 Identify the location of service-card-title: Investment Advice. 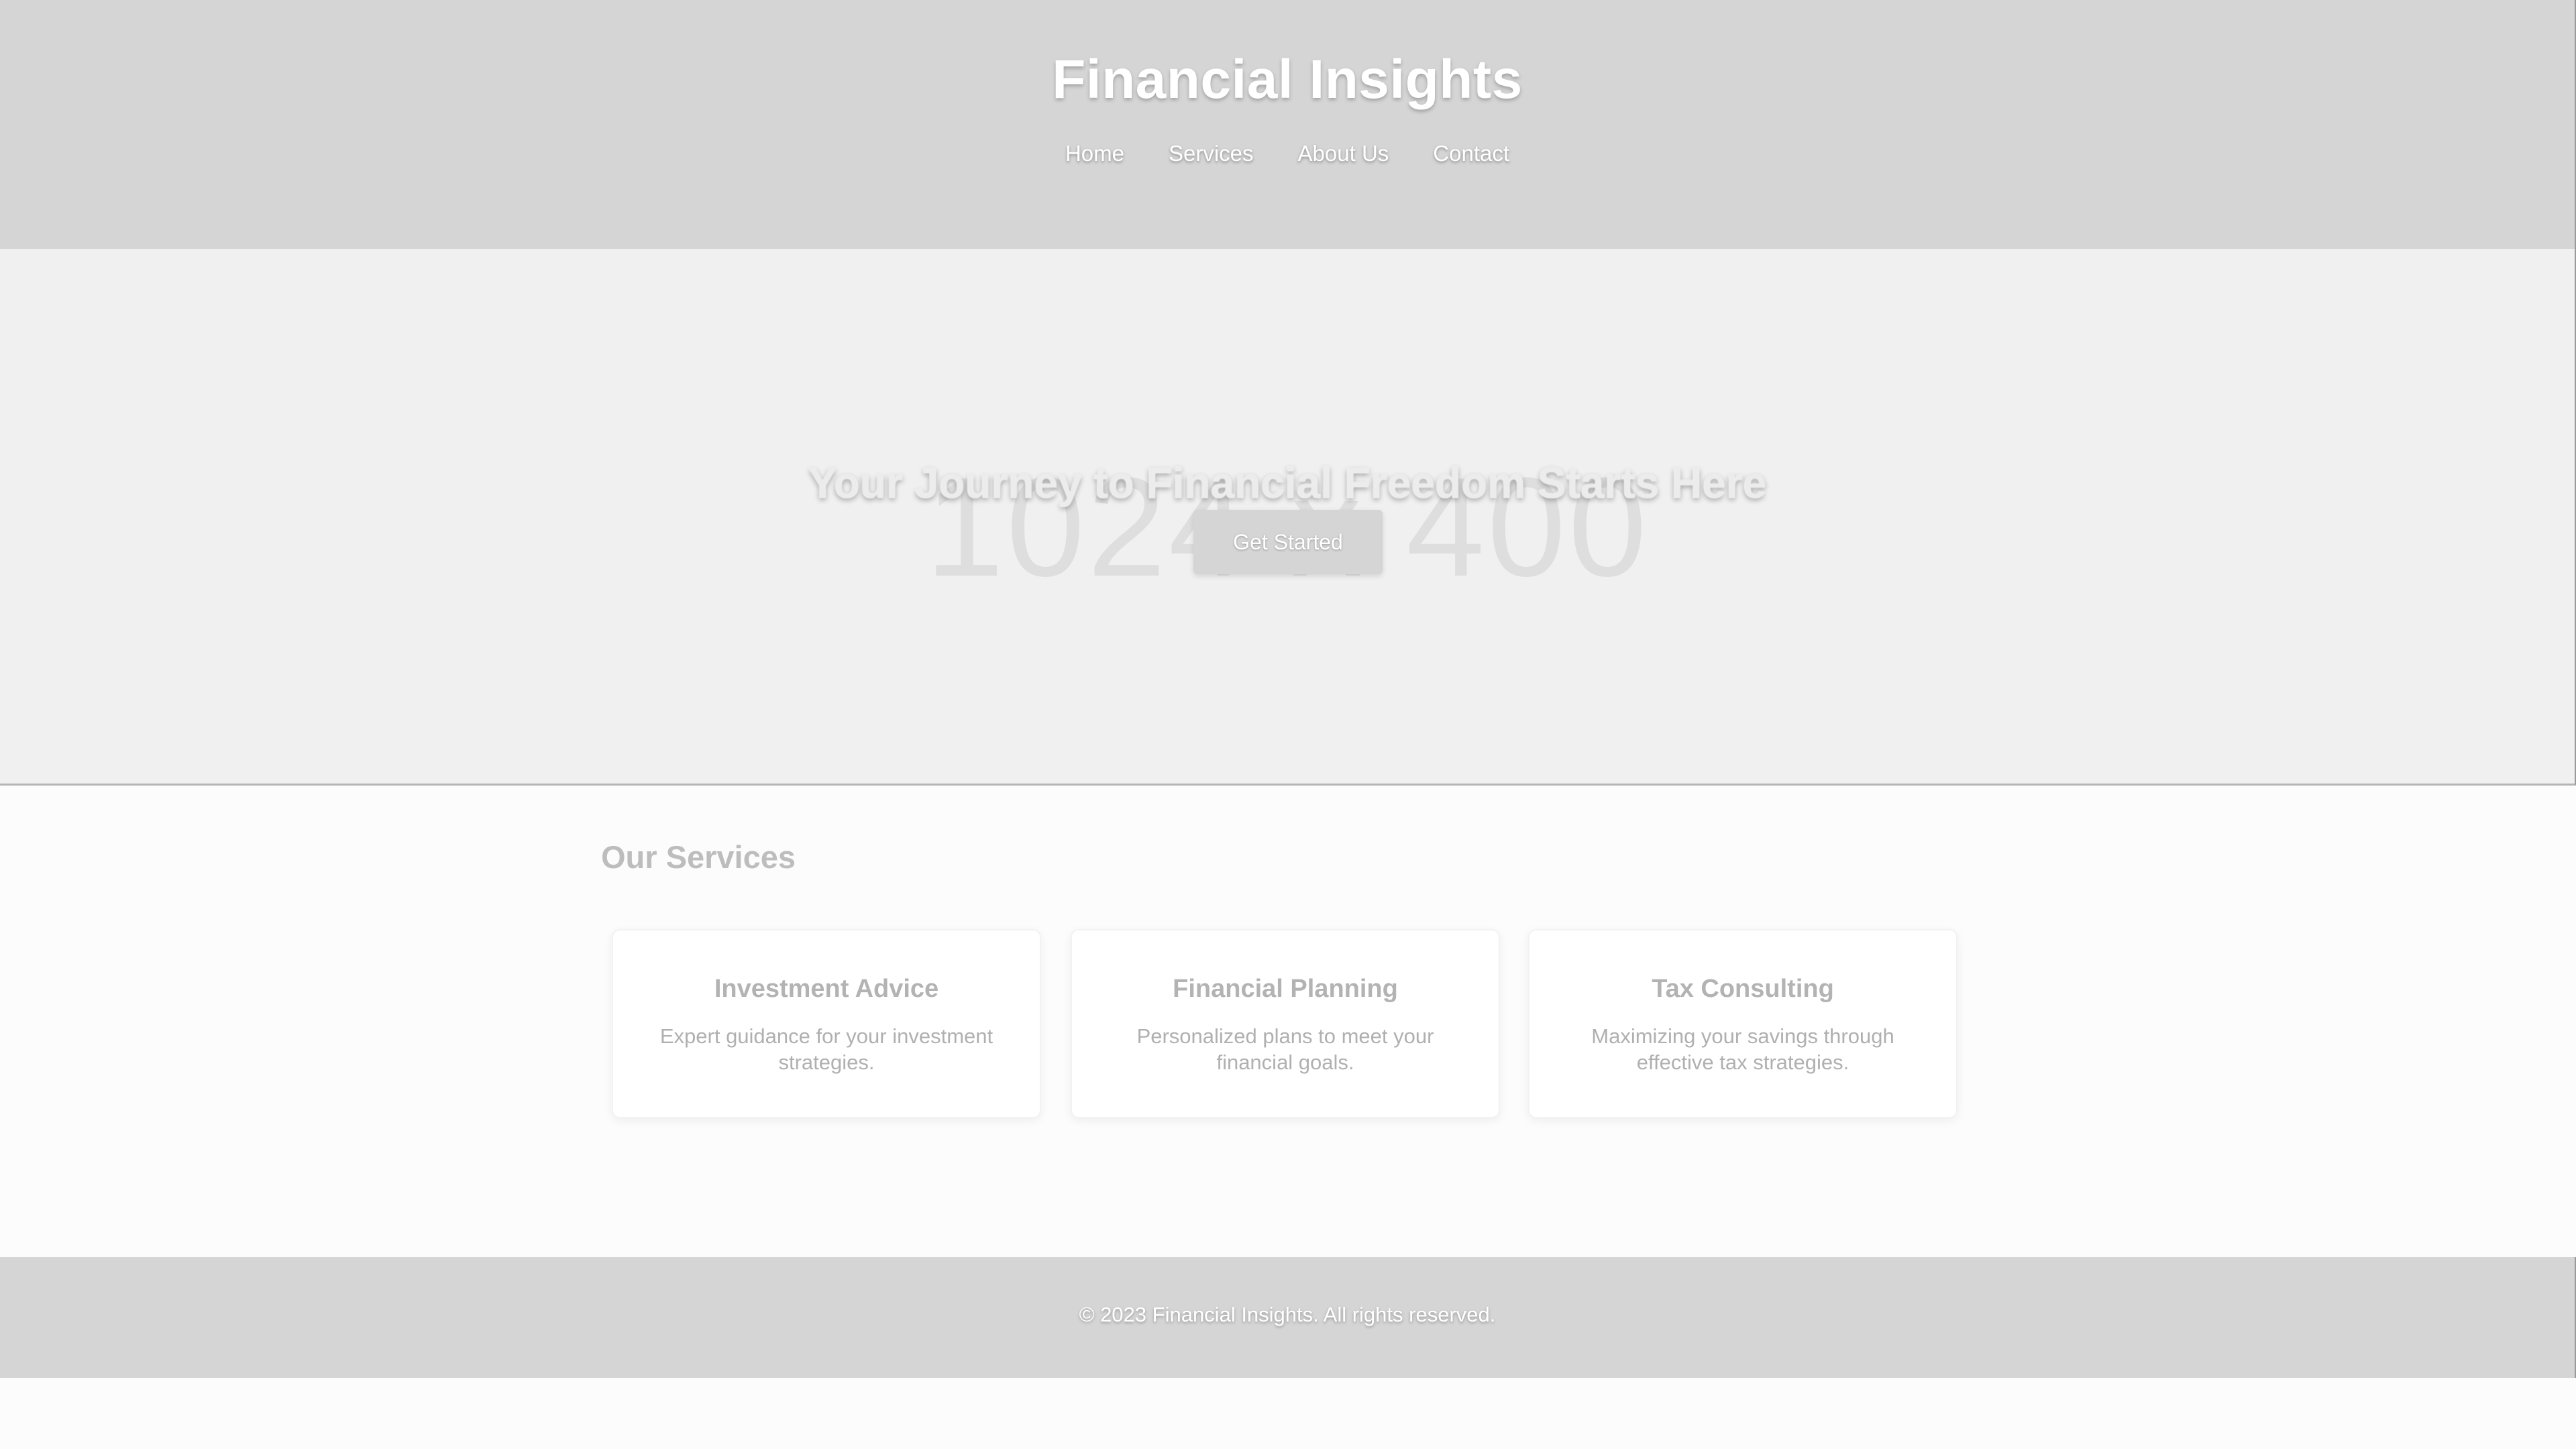
(826, 989).